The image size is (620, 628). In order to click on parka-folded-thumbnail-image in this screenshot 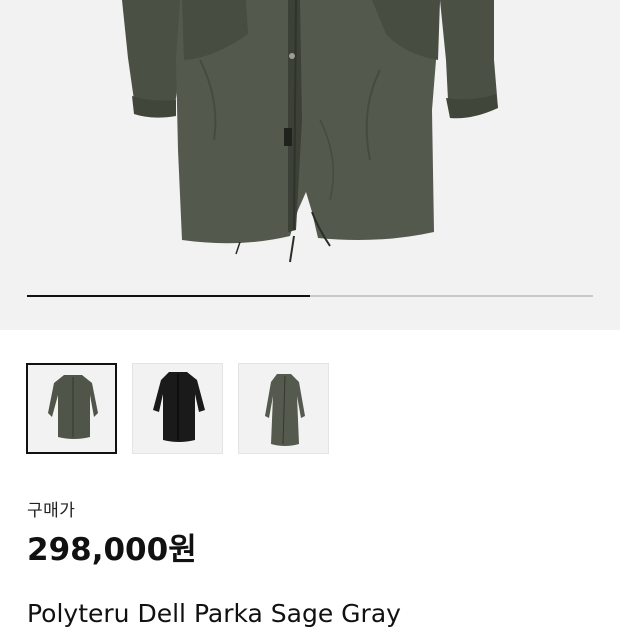, I will do `click(285, 410)`.